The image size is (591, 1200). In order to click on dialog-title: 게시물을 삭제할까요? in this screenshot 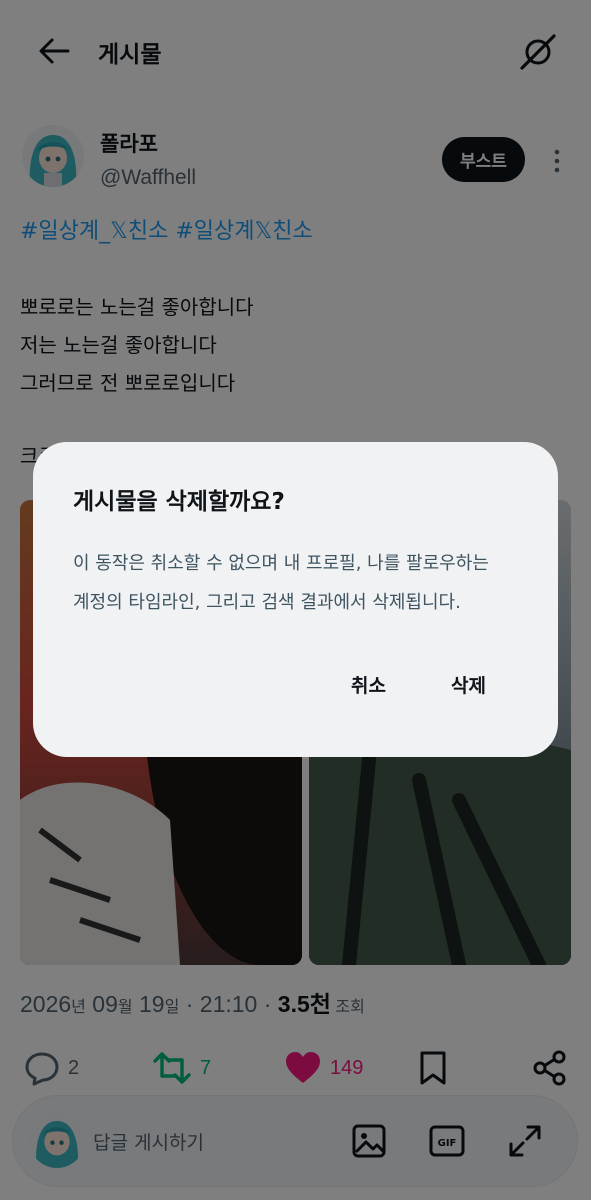, I will do `click(179, 502)`.